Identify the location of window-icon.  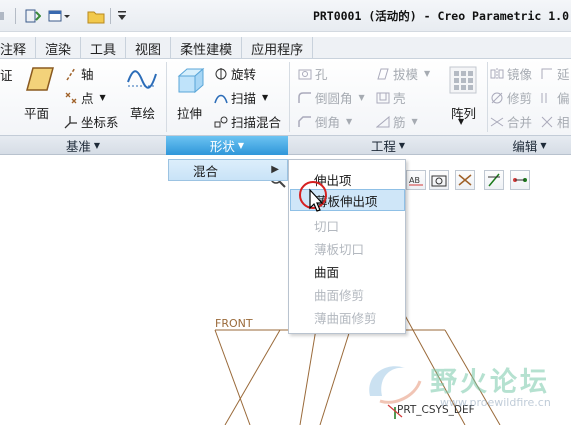
(59, 16).